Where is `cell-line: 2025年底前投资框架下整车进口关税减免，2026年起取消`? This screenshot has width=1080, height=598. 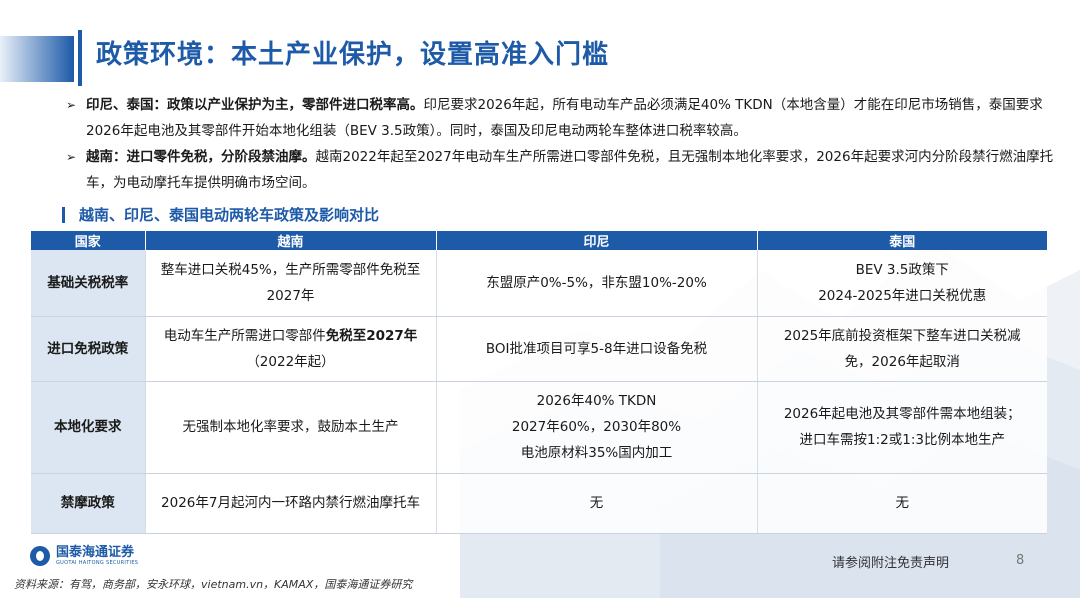
cell-line: 2025年底前投资框架下整车进口关税减免，2026年起取消 is located at coordinates (902, 348).